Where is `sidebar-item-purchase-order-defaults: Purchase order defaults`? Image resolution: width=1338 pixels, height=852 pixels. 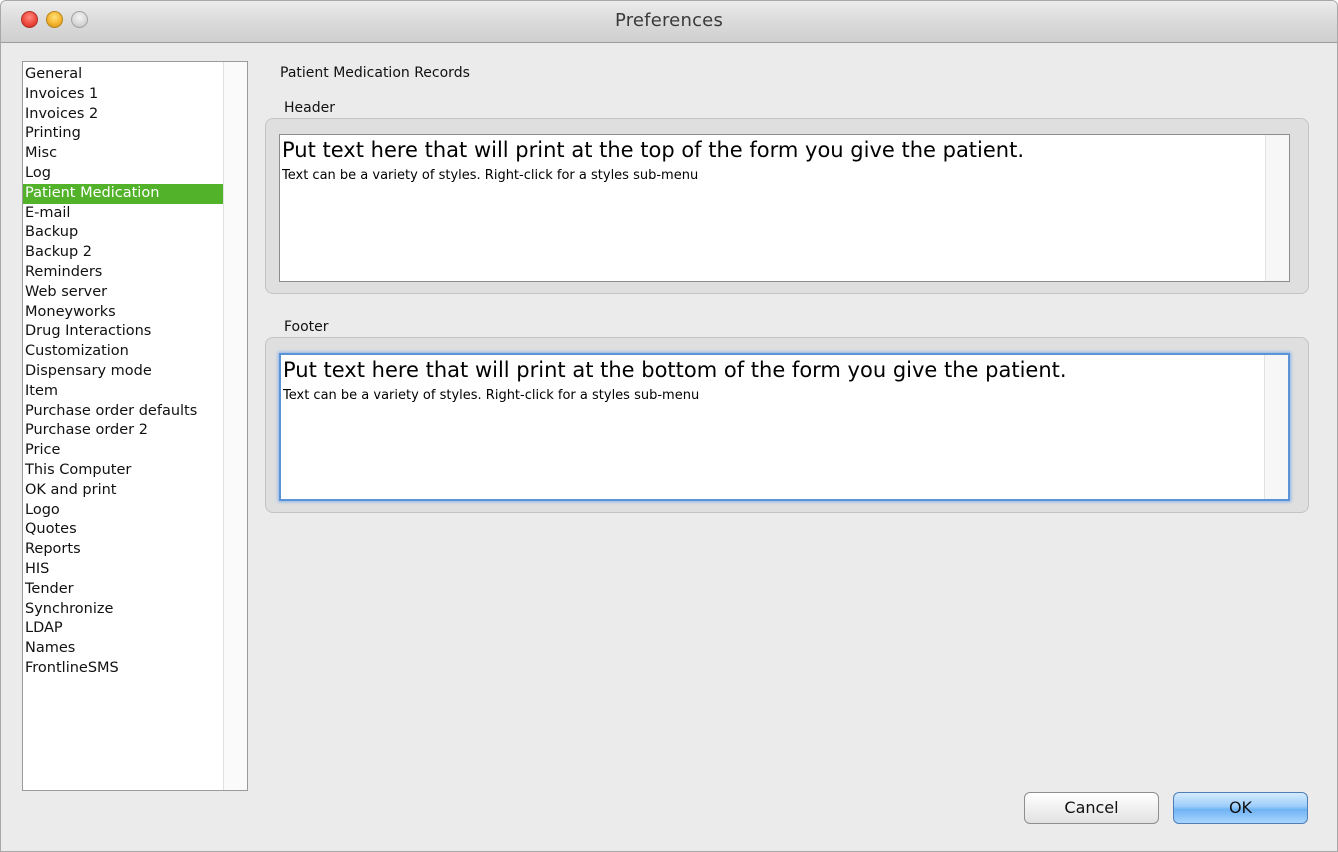 sidebar-item-purchase-order-defaults: Purchase order defaults is located at coordinates (123, 412).